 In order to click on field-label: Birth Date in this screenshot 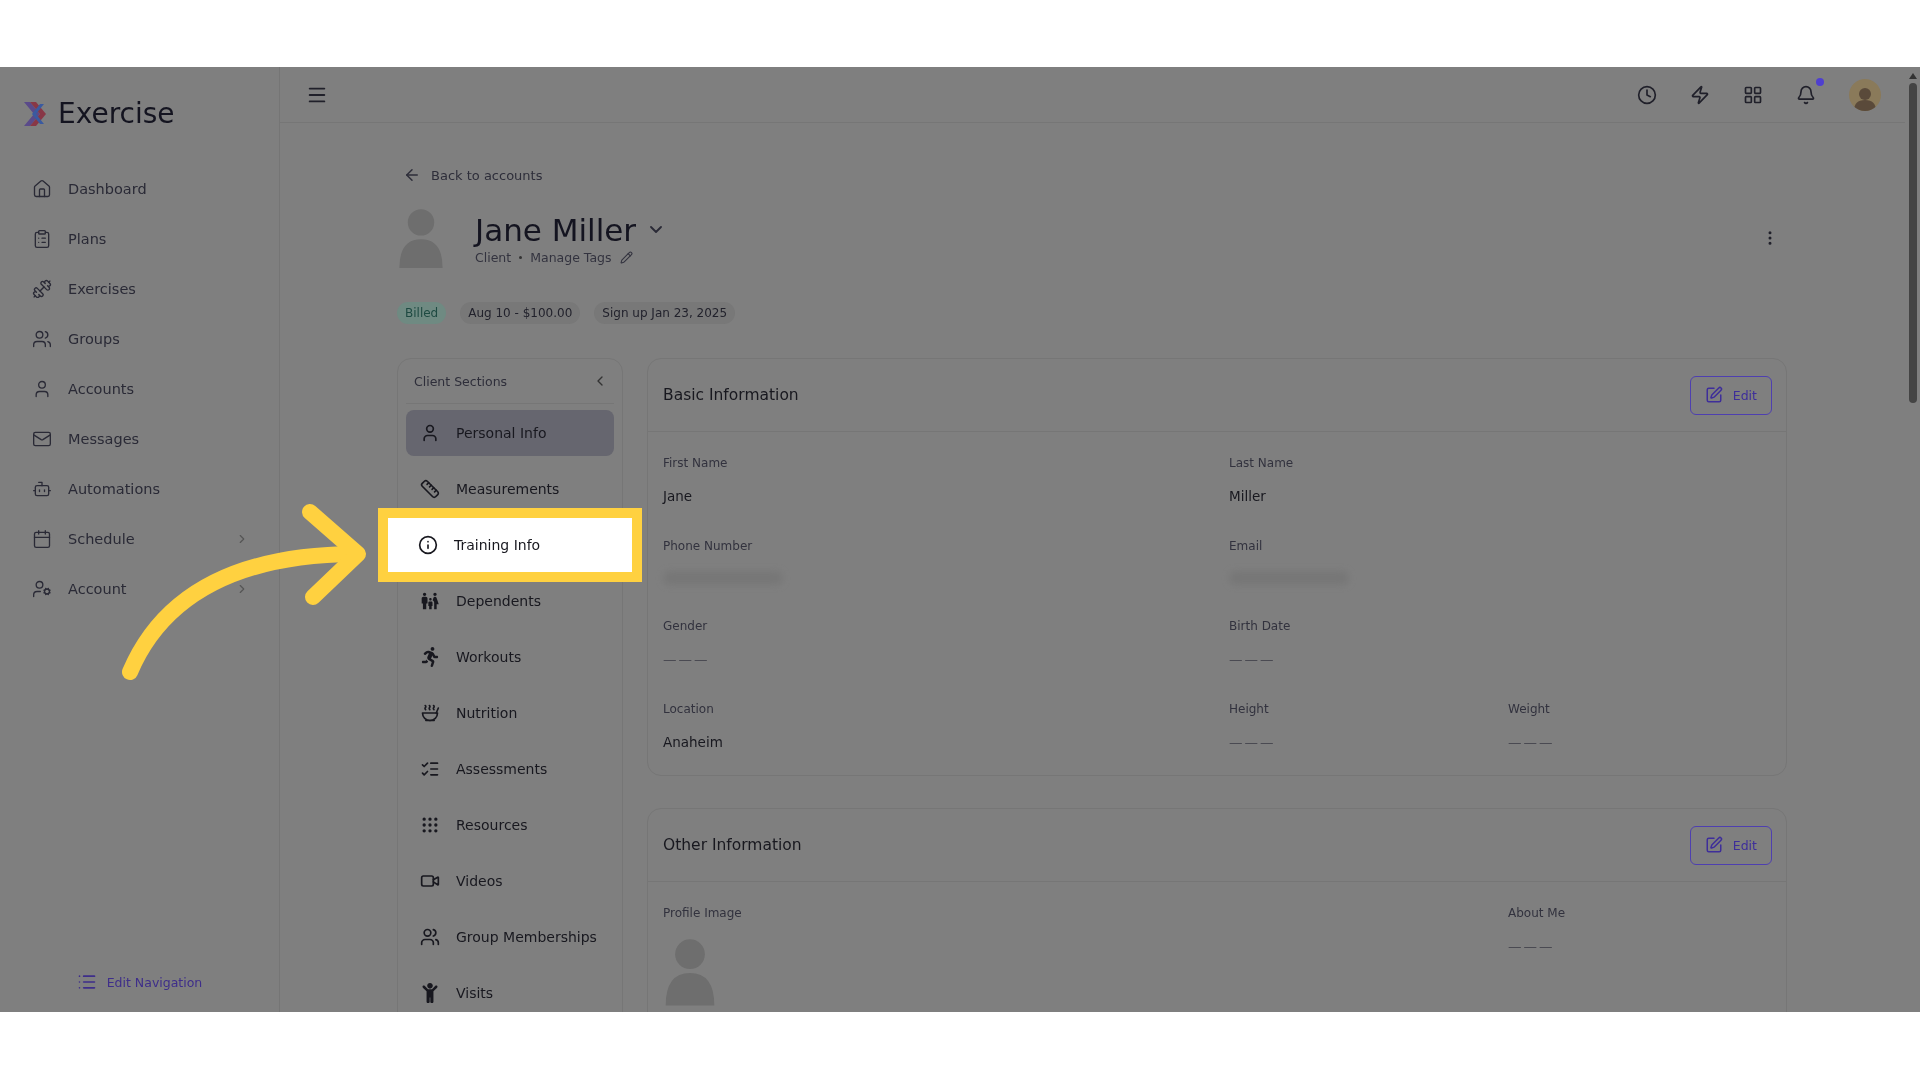, I will do `click(1260, 626)`.